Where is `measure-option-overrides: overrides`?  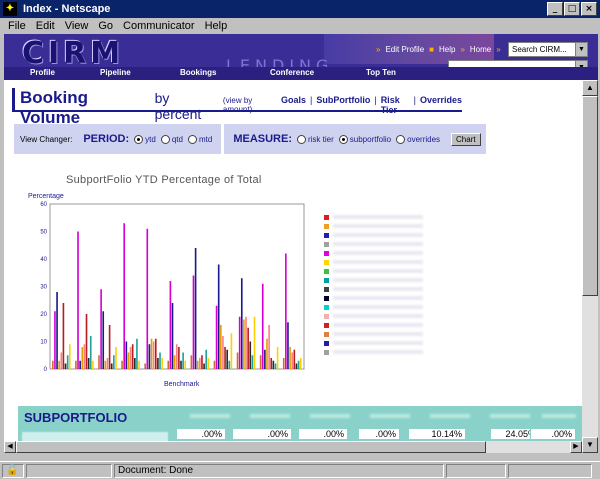
measure-option-overrides: overrides is located at coordinates (418, 139).